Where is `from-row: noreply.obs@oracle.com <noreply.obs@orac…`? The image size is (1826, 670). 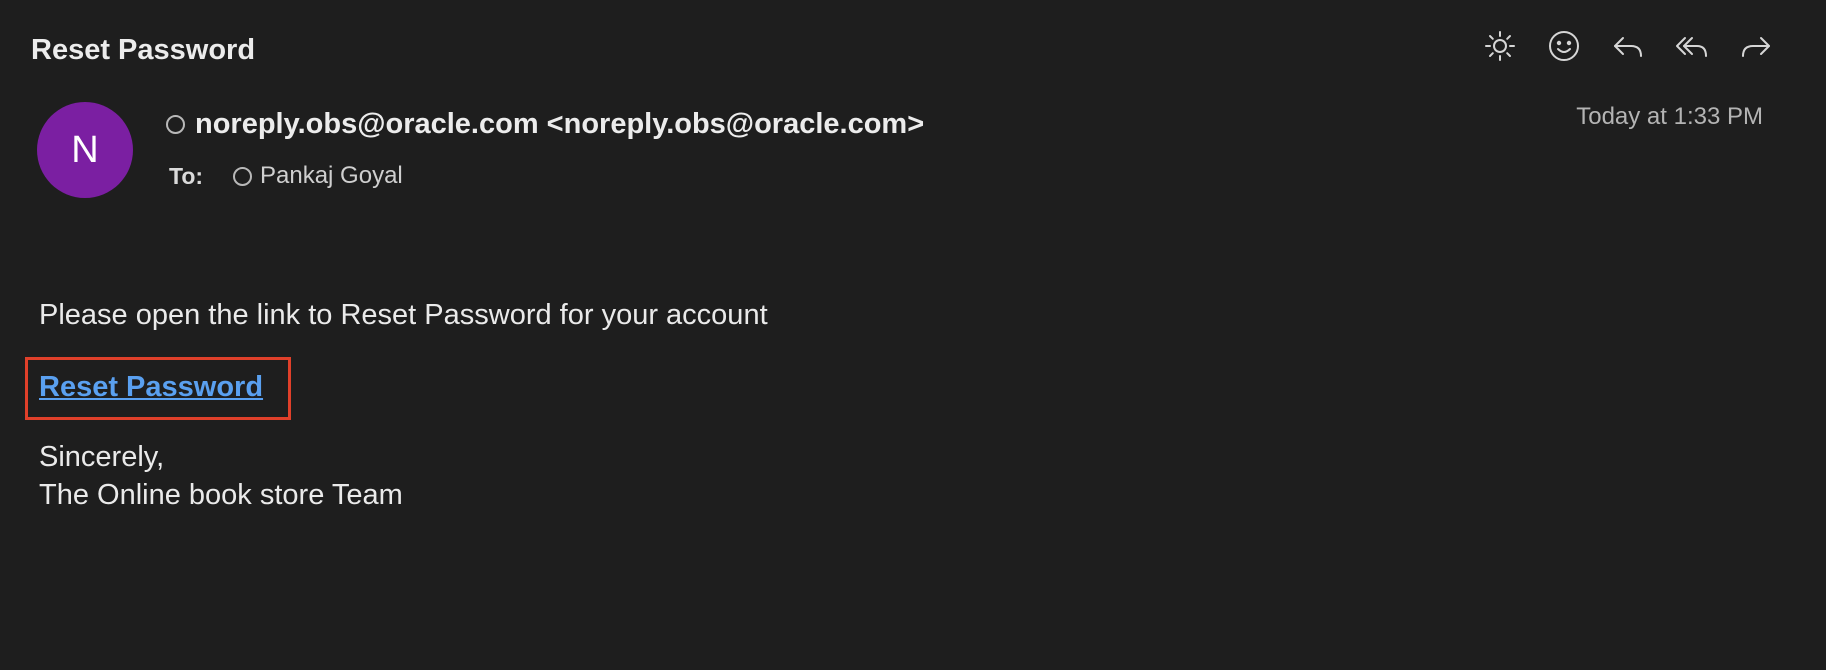 from-row: noreply.obs@oracle.com <noreply.obs@orac… is located at coordinates (545, 124).